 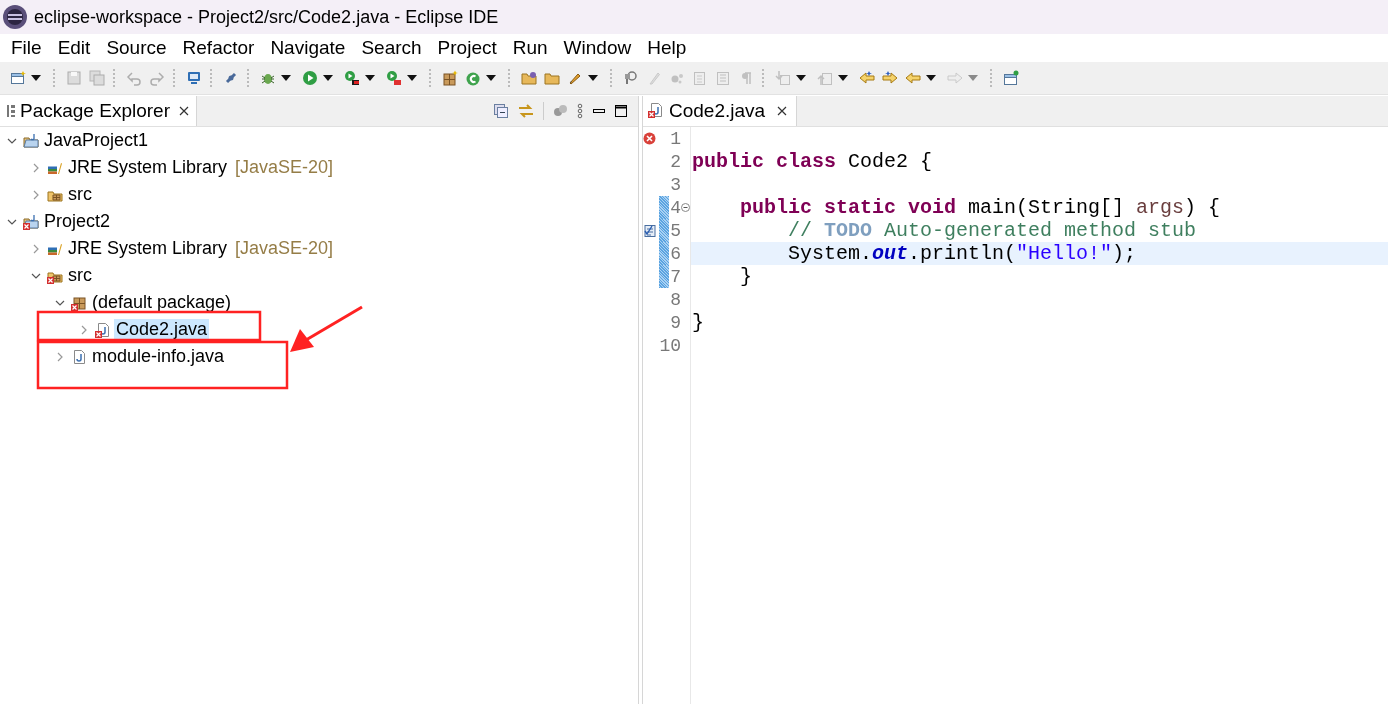 What do you see at coordinates (675, 299) in the screenshot?
I see `line-number: 8` at bounding box center [675, 299].